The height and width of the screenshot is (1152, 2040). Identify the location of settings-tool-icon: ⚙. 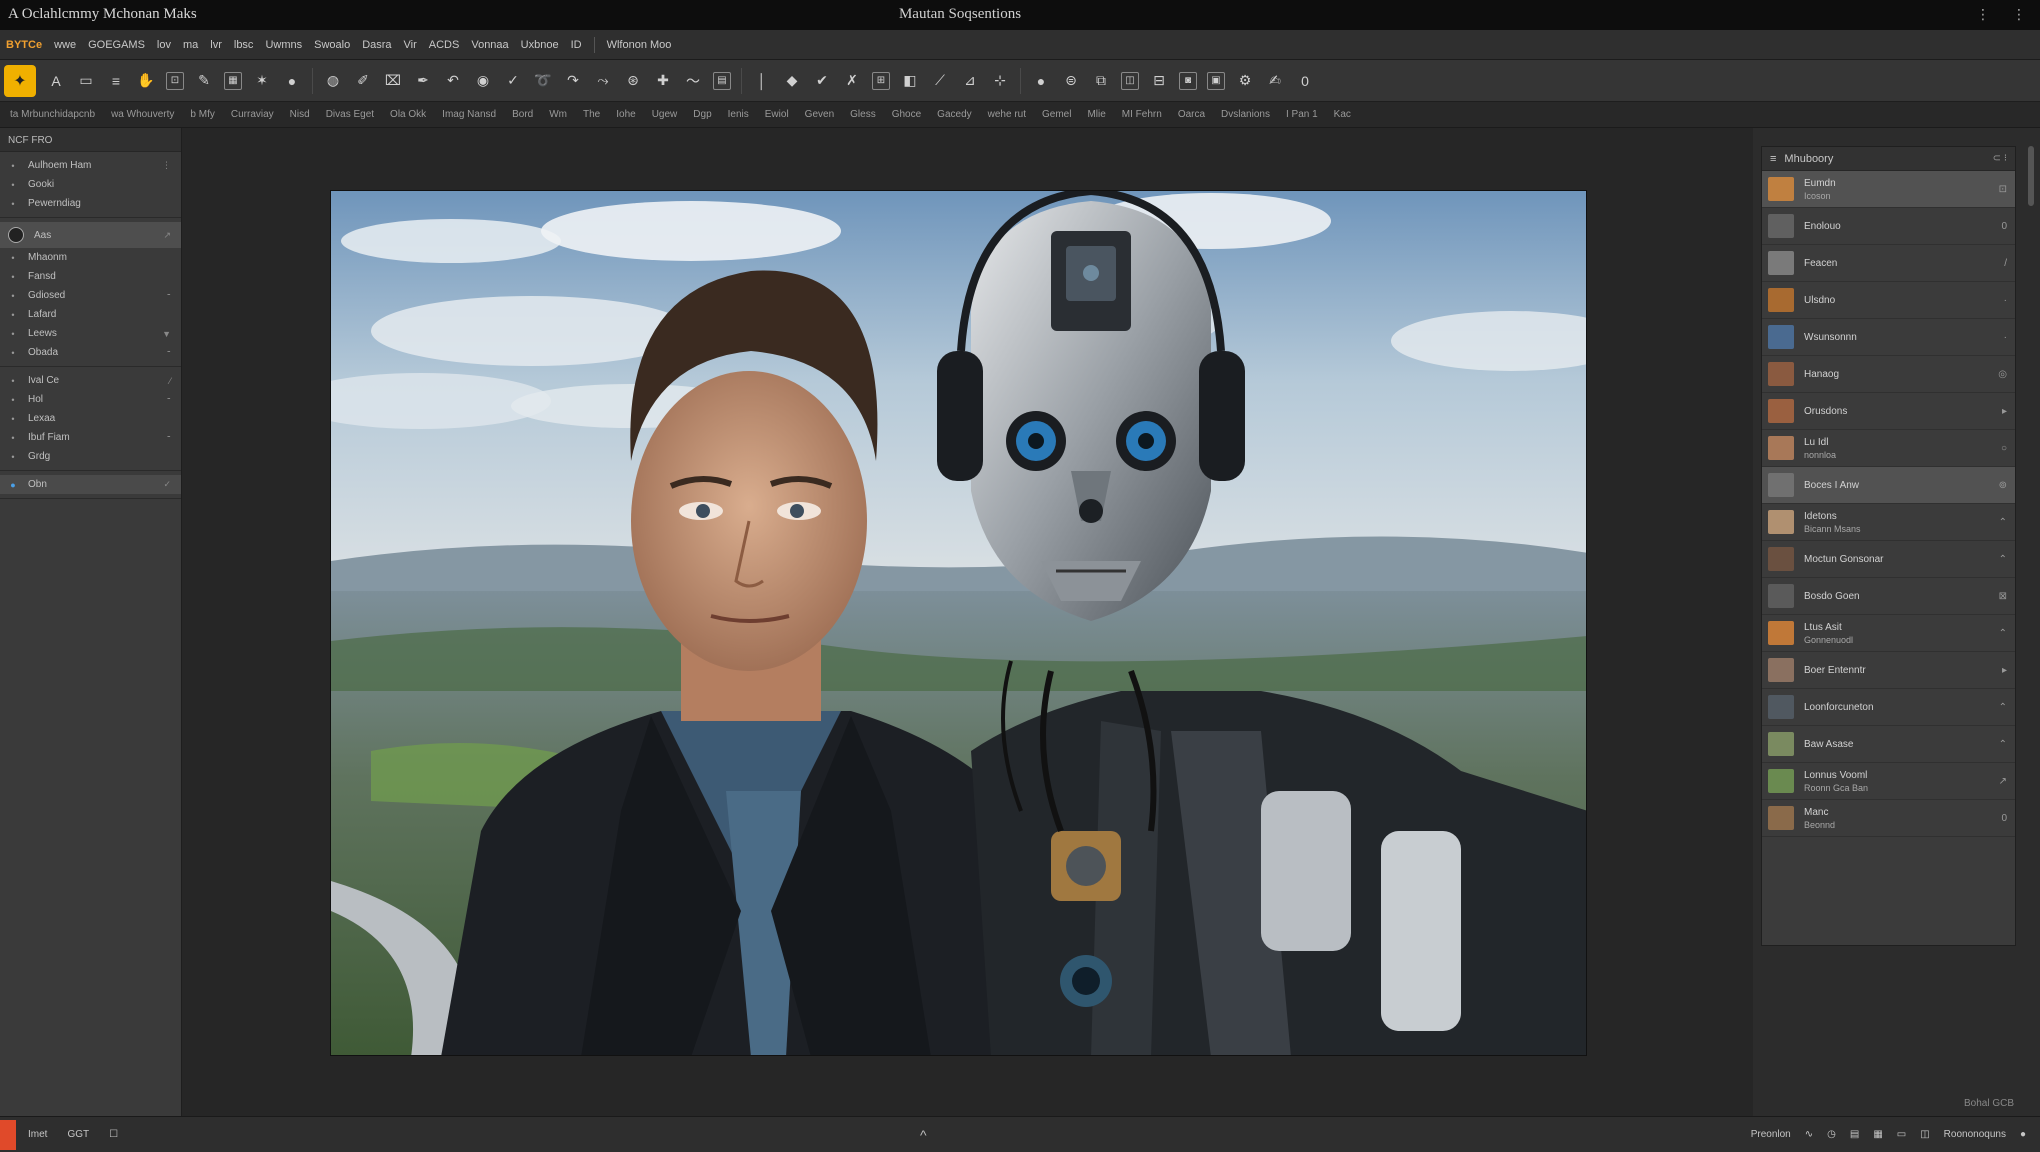
(1245, 81).